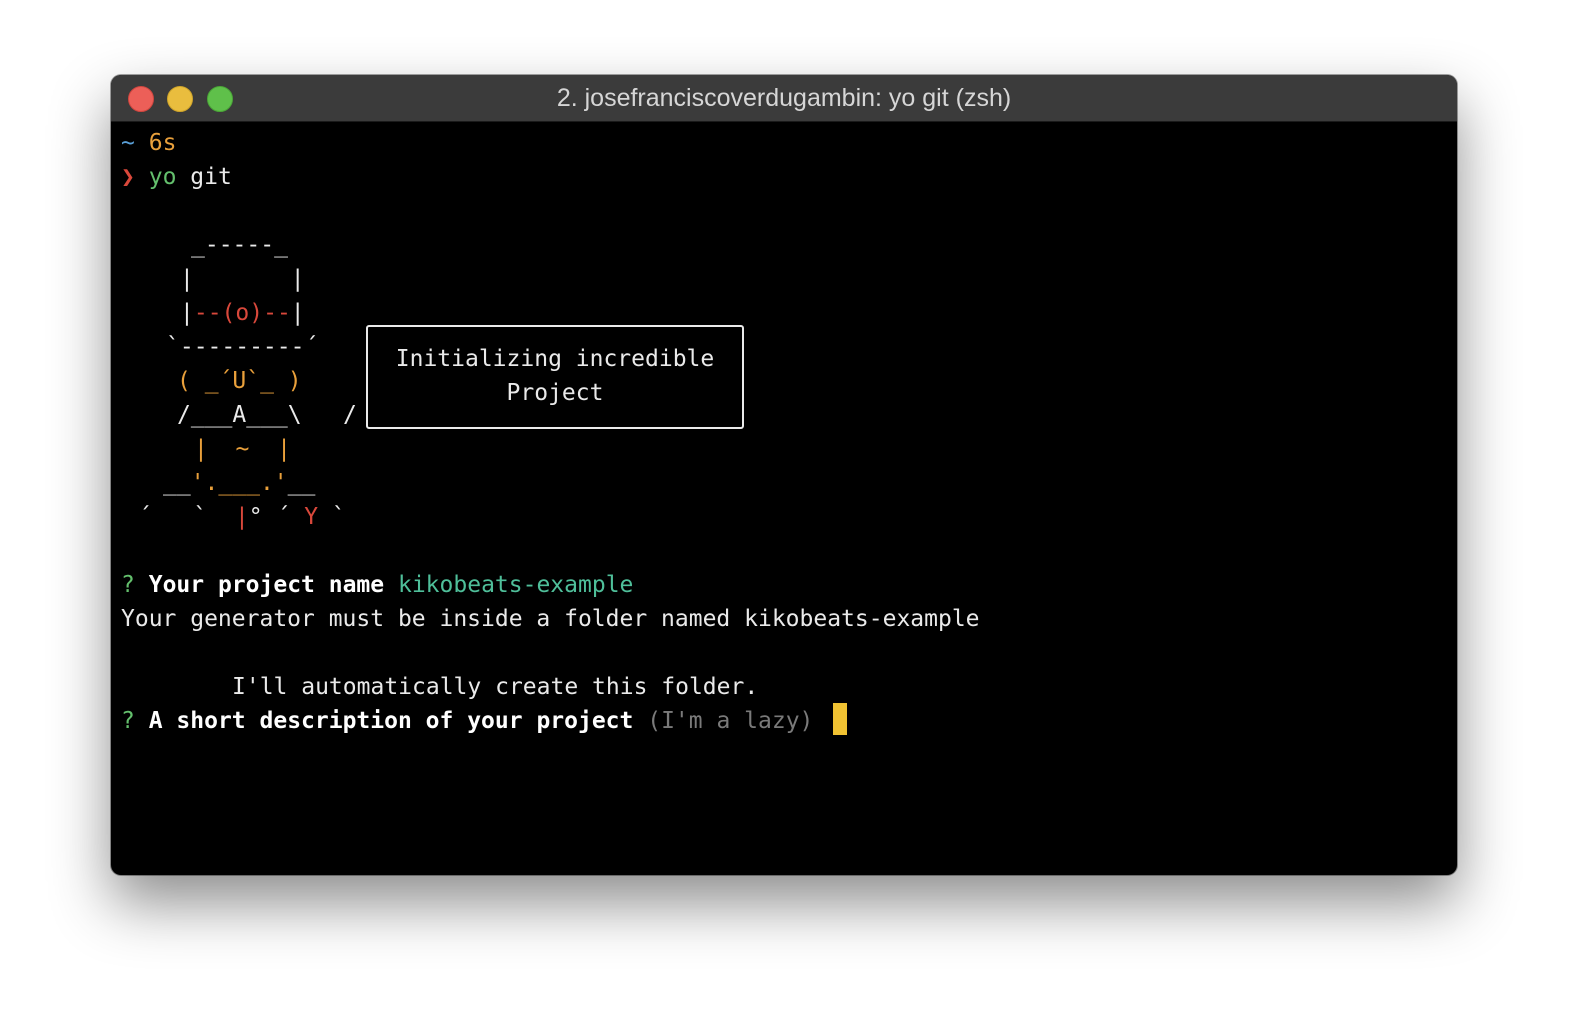 The width and height of the screenshot is (1574, 1026). What do you see at coordinates (495, 687) in the screenshot?
I see `info-create-folder-message: I'll automatically create this folder.` at bounding box center [495, 687].